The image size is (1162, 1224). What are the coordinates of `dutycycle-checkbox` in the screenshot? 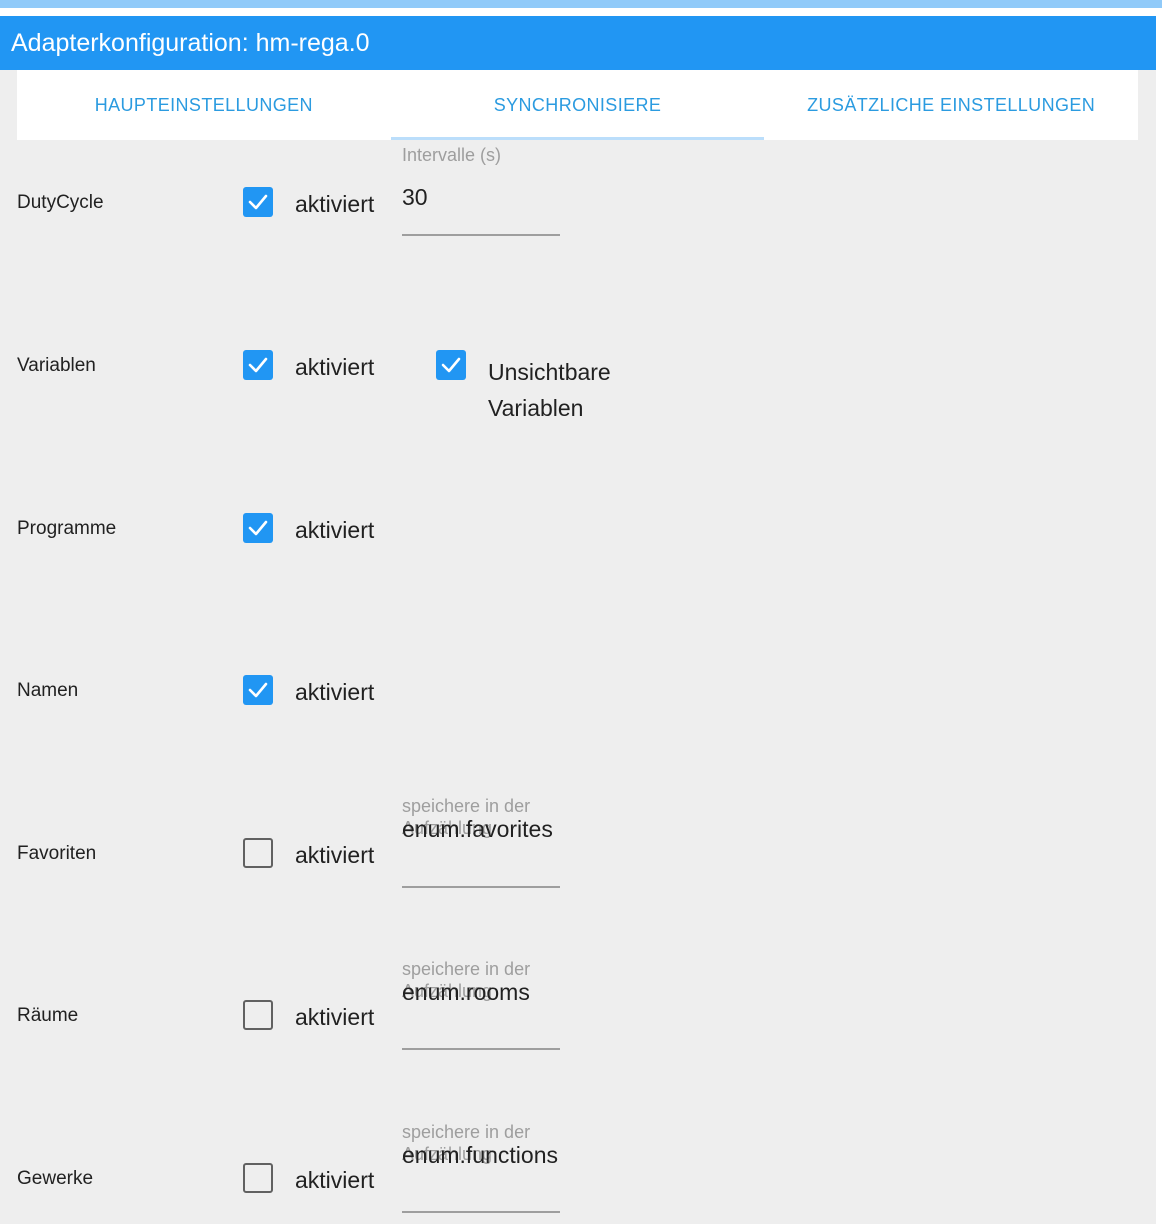 It's located at (258, 202).